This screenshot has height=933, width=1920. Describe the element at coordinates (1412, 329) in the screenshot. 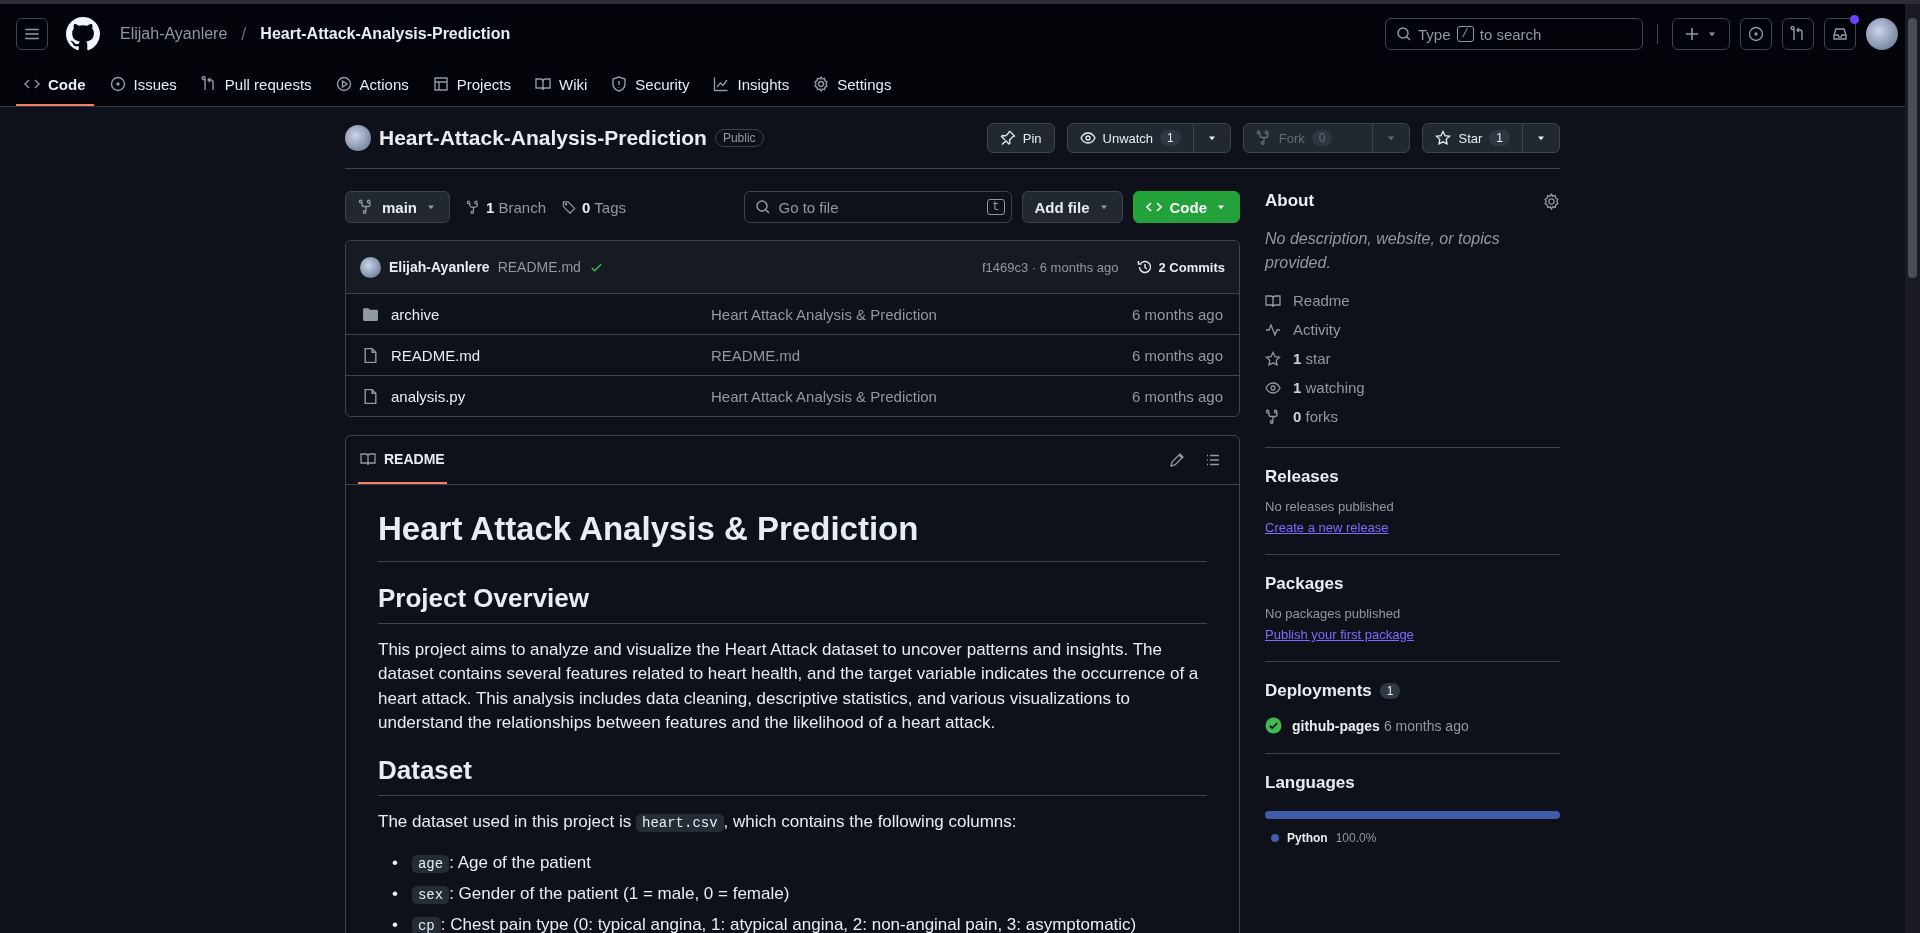

I see `about-link: Activity` at that location.